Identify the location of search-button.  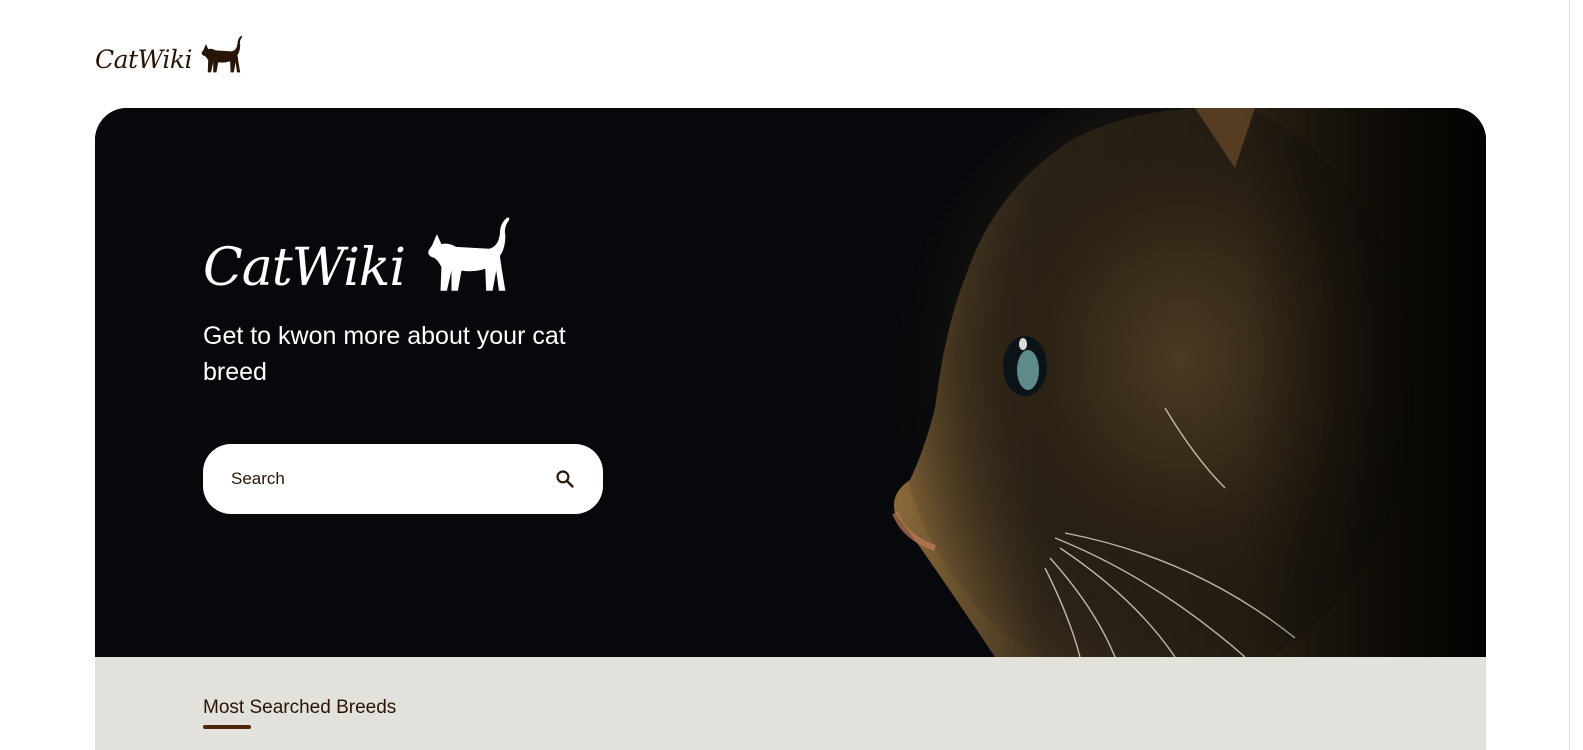
(565, 479).